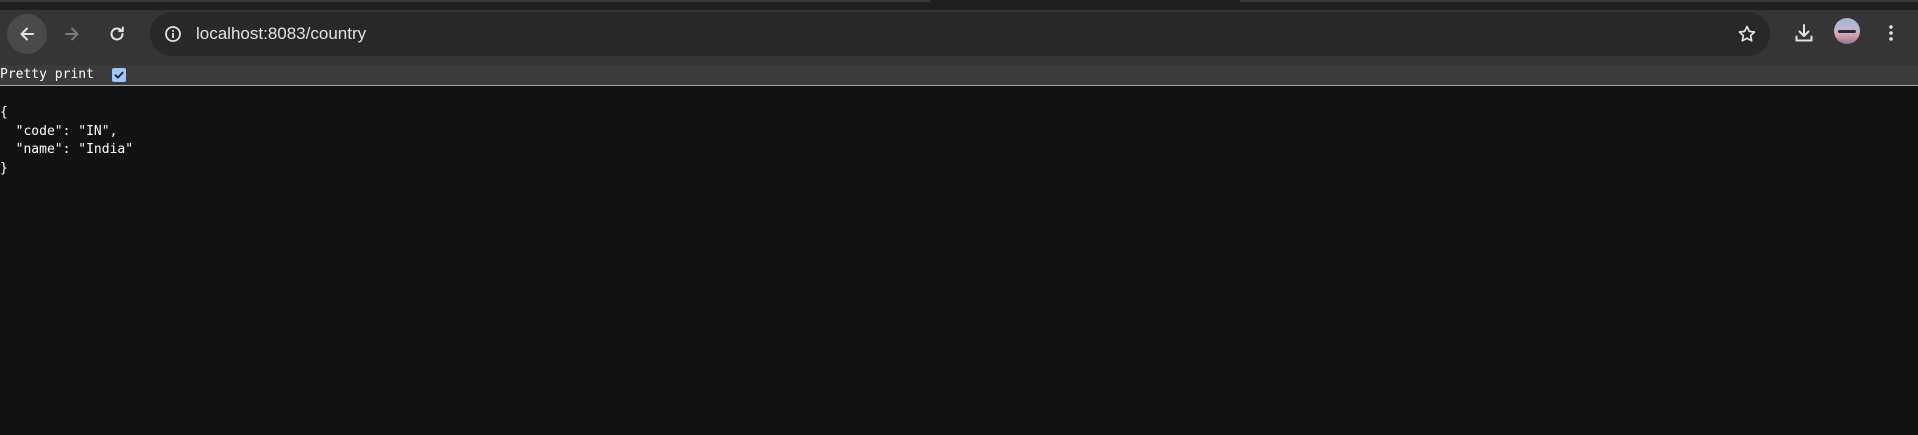  I want to click on pretty-print-bar: Pretty print, so click(959, 75).